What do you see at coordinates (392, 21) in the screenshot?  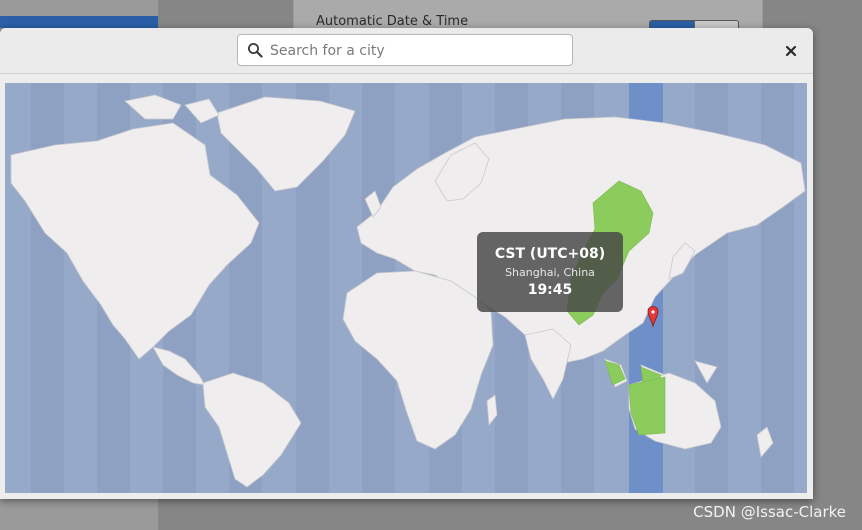 I see `automatic-date-time-label: Automatic Date & Time` at bounding box center [392, 21].